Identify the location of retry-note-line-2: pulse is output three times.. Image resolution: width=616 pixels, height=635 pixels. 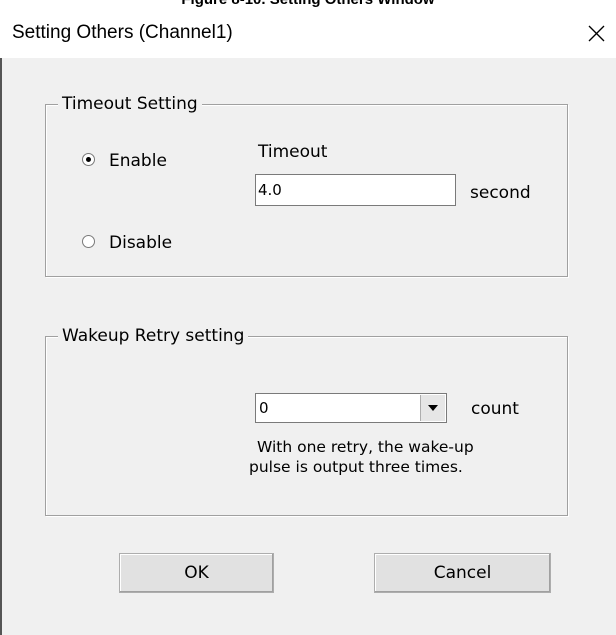
(356, 467).